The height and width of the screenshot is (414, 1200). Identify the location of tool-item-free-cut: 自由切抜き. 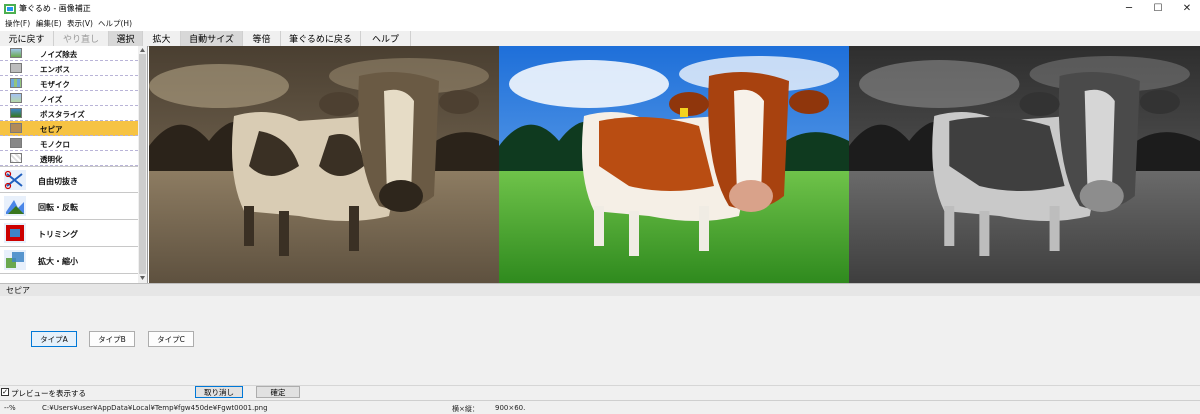
(69, 179).